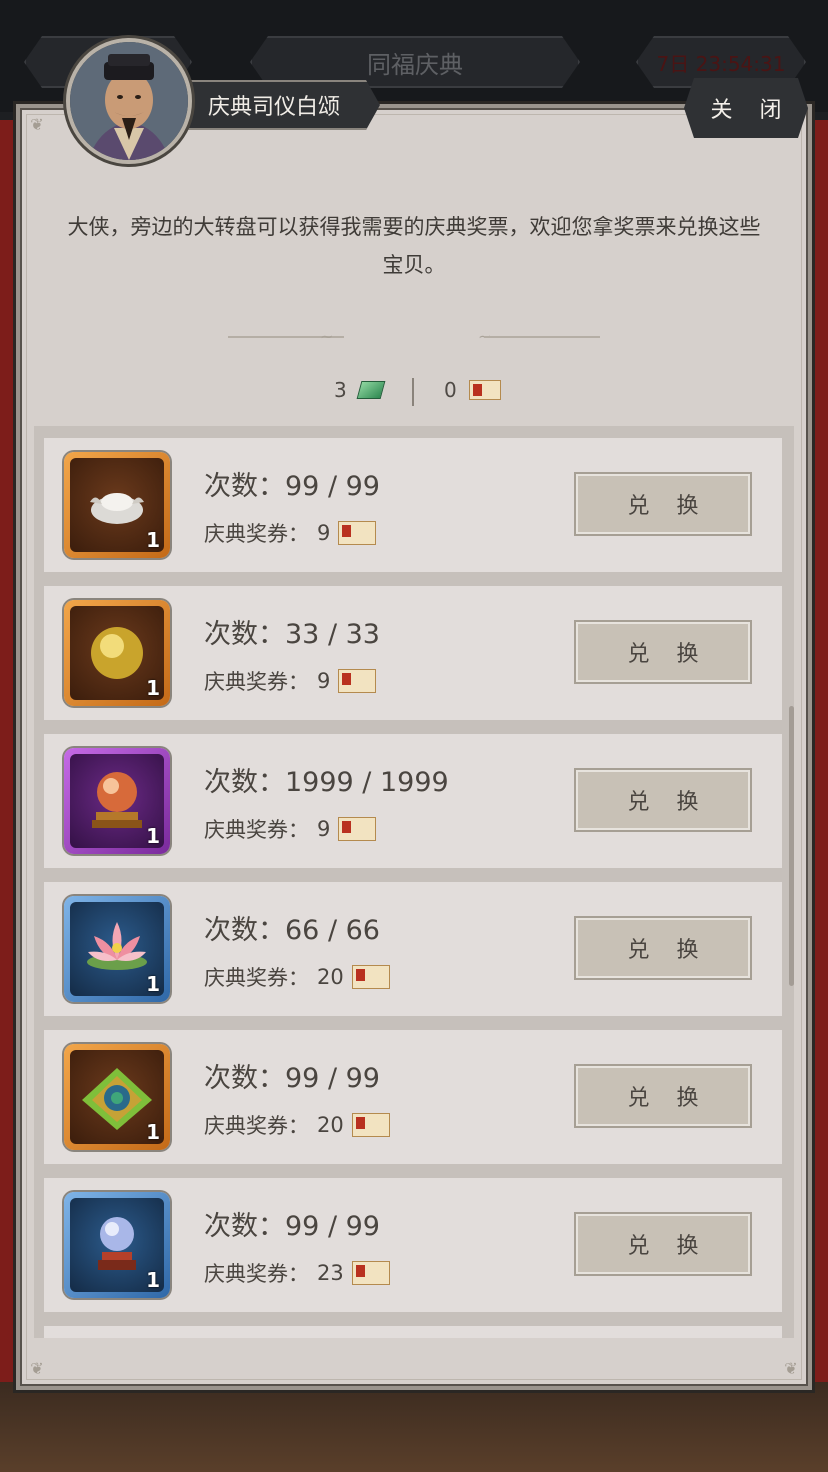 This screenshot has width=828, height=1472. What do you see at coordinates (819, 796) in the screenshot?
I see `scene-pillar-right` at bounding box center [819, 796].